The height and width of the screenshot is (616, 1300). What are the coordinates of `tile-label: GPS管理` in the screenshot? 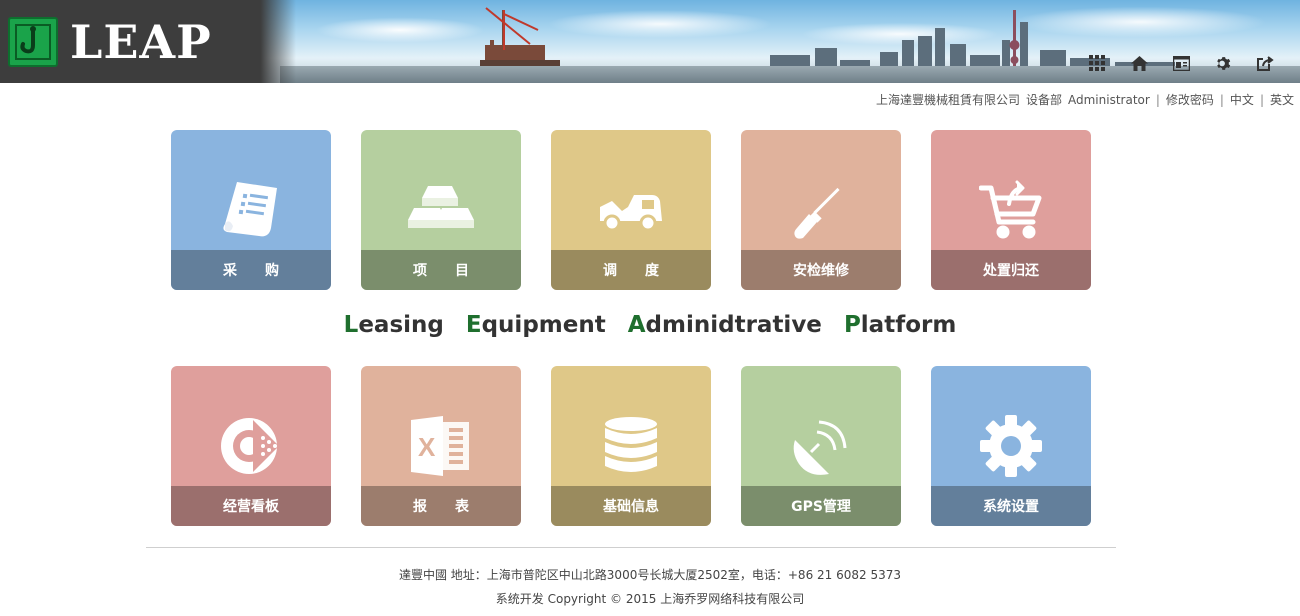 It's located at (821, 506).